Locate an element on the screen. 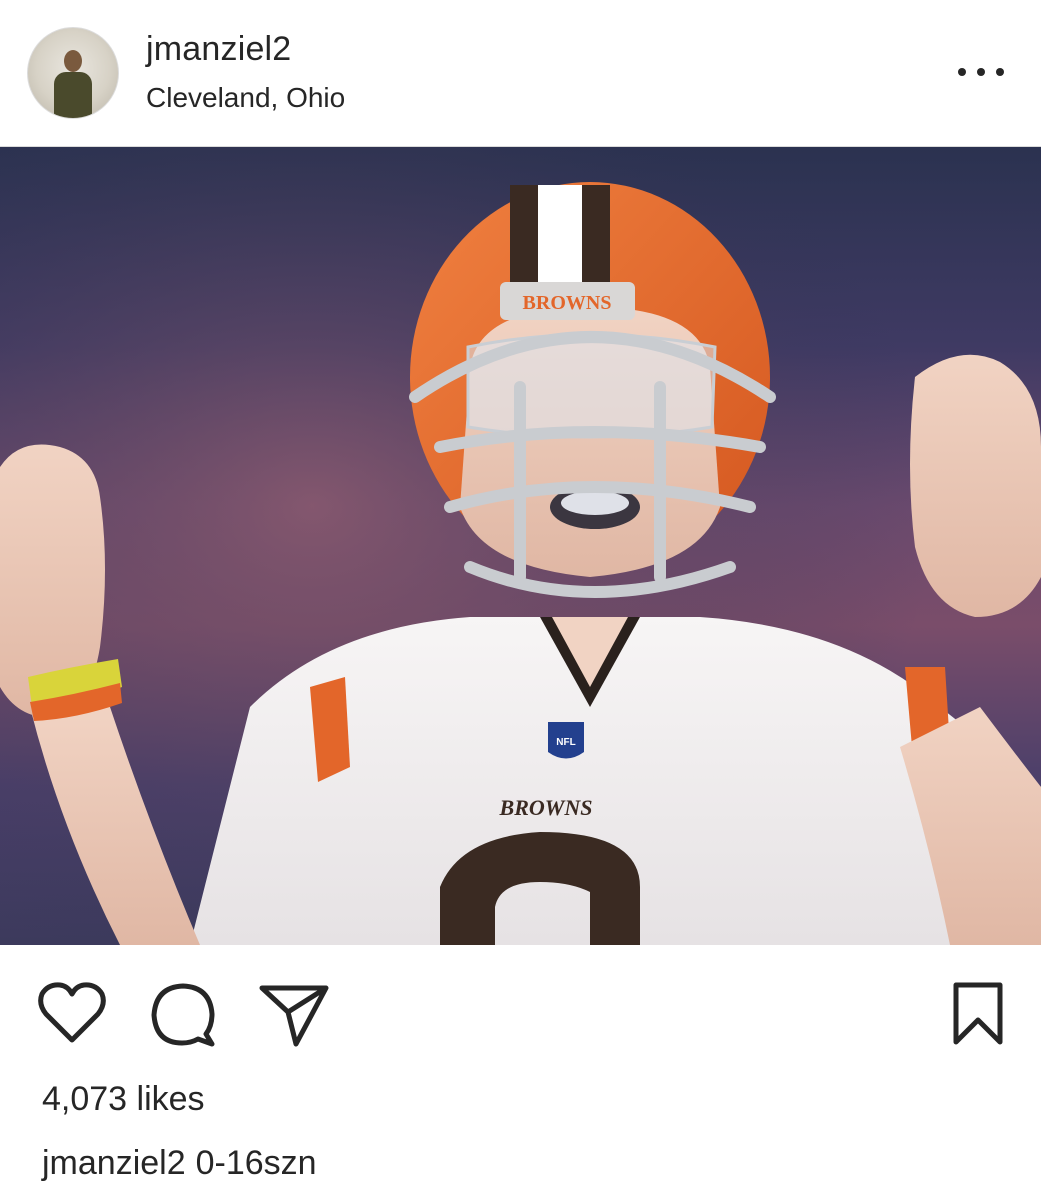  comment-icon is located at coordinates (184, 1015).